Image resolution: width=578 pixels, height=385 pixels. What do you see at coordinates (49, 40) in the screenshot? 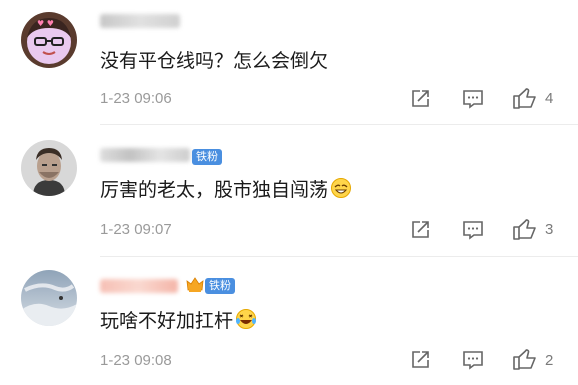
I see `avatar: ♥ ♥` at bounding box center [49, 40].